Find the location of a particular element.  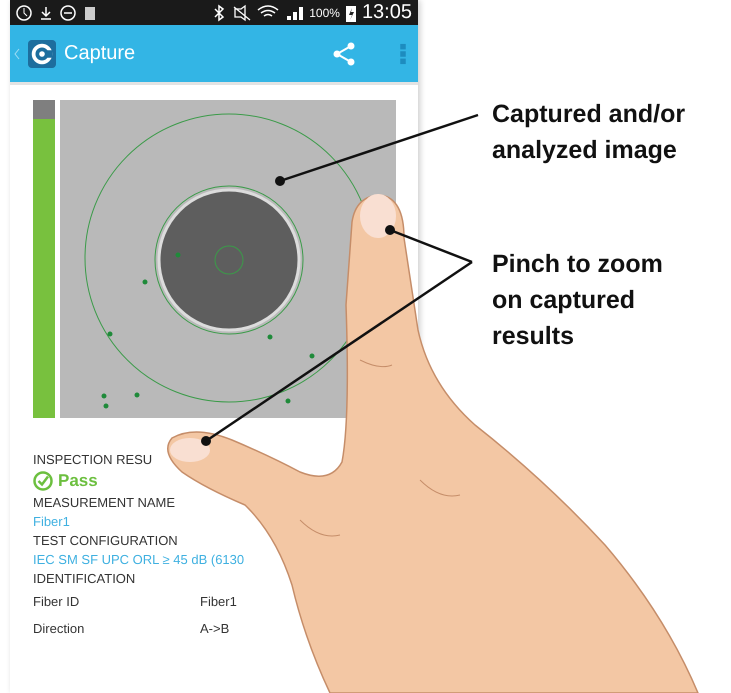

do-not-disturb-icon is located at coordinates (68, 13).